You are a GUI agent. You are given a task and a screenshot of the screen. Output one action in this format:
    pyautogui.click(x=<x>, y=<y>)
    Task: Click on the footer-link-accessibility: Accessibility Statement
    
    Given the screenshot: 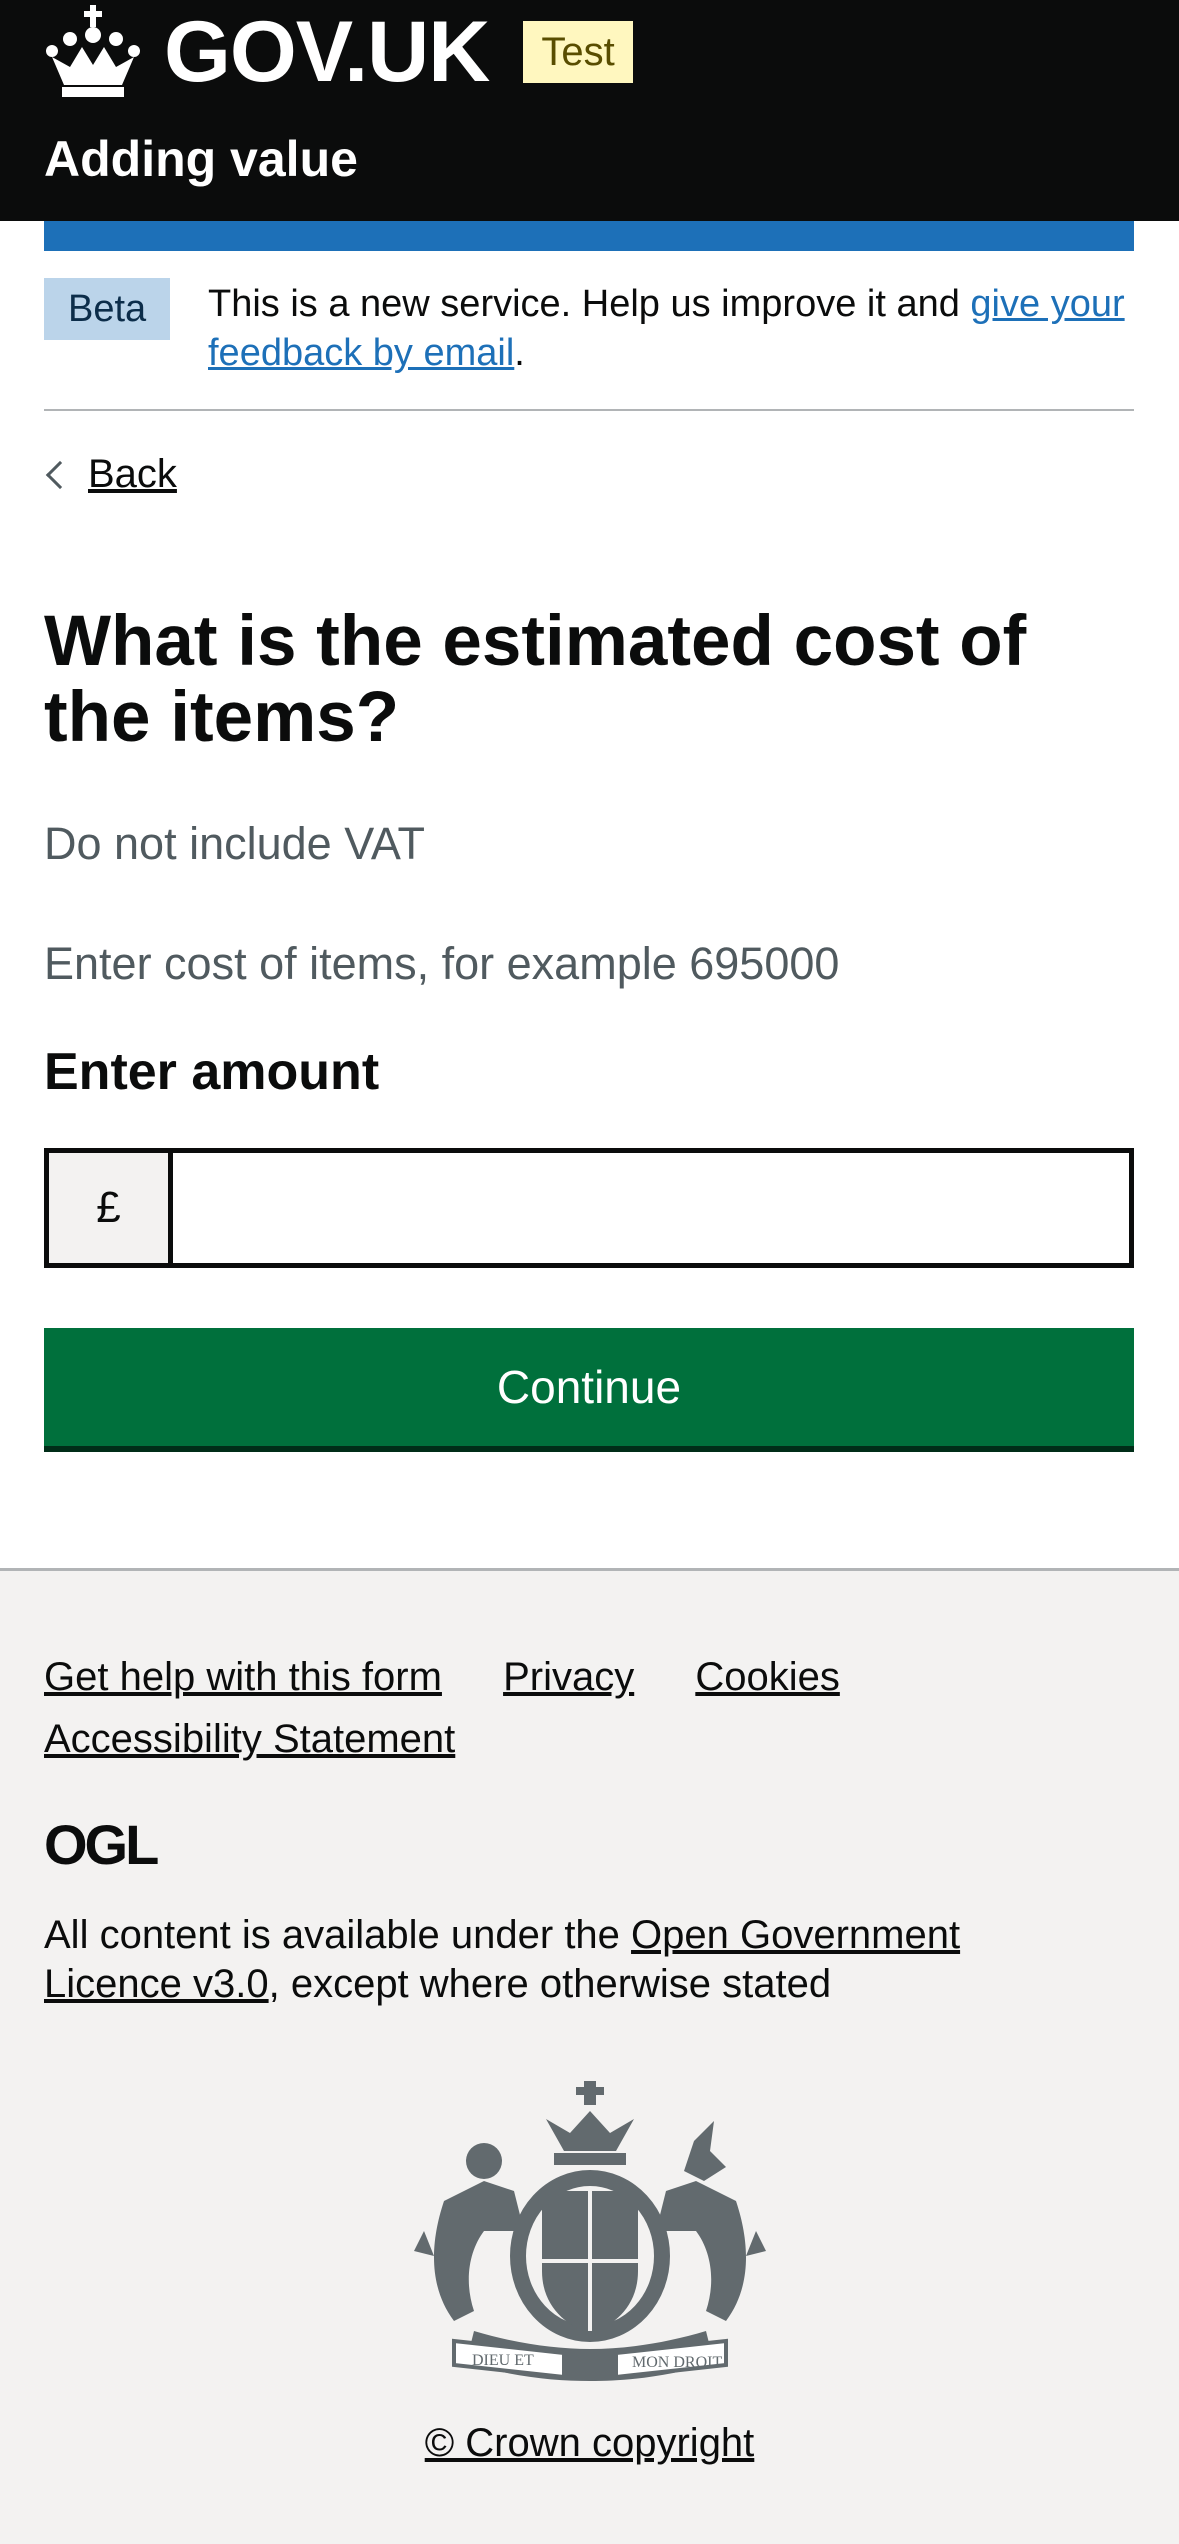 What is the action you would take?
    pyautogui.click(x=249, y=1739)
    